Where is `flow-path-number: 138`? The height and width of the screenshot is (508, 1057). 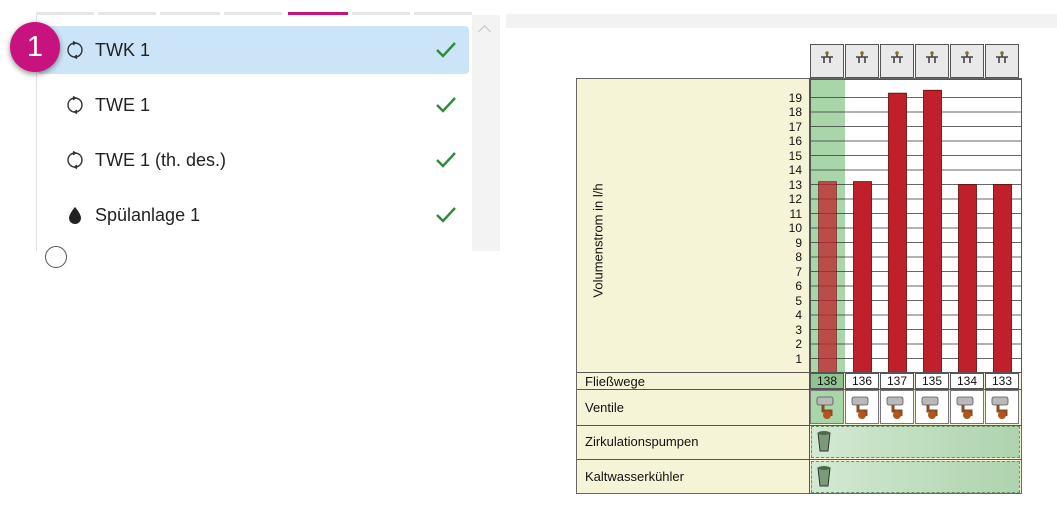
flow-path-number: 138 is located at coordinates (827, 381).